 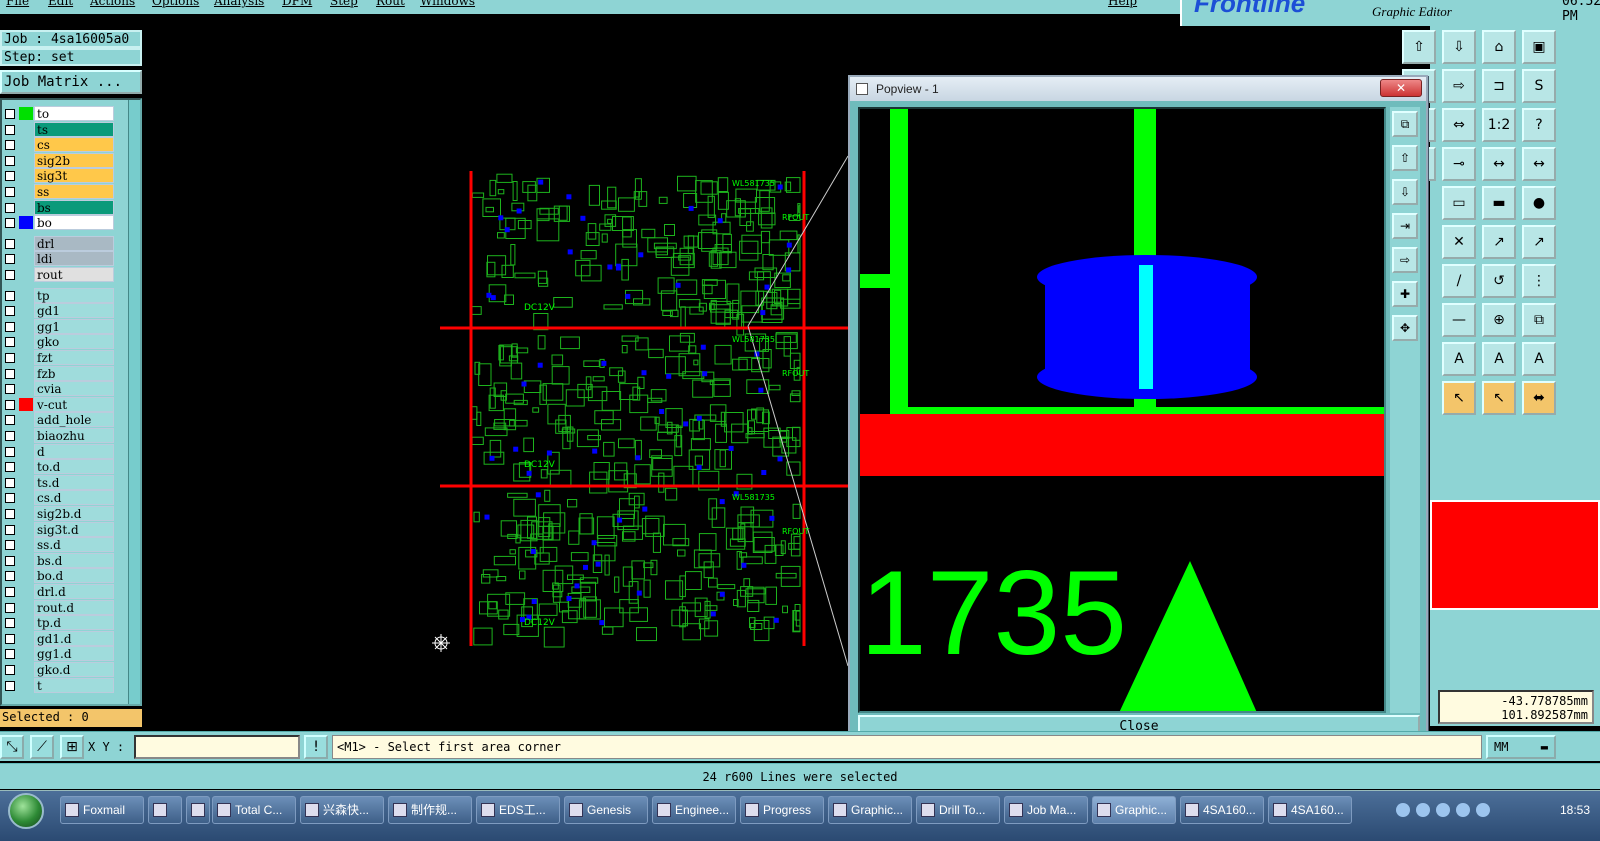 What do you see at coordinates (74, 545) in the screenshot?
I see `layer-name: ss.d` at bounding box center [74, 545].